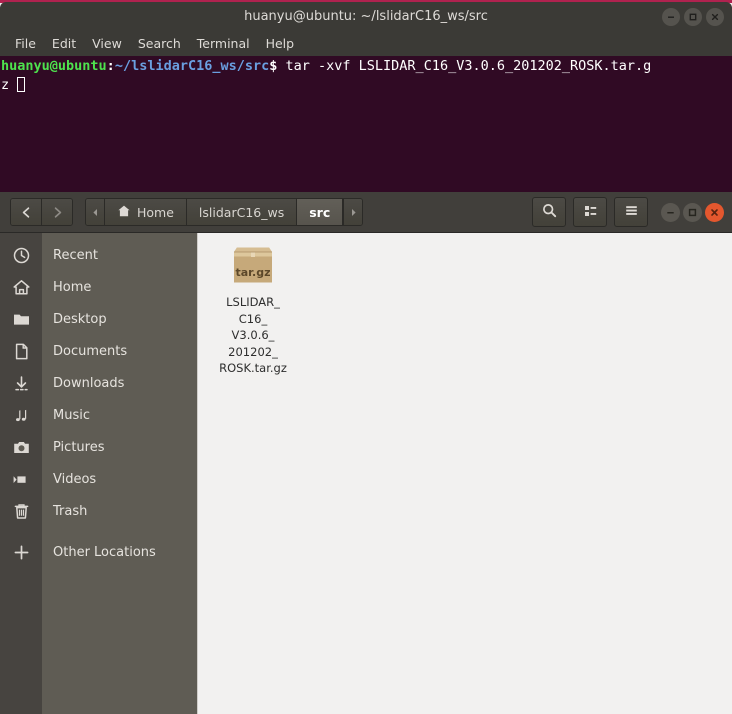 The image size is (732, 714). What do you see at coordinates (366, 85) in the screenshot?
I see `terminal-command-wrap-line: z` at bounding box center [366, 85].